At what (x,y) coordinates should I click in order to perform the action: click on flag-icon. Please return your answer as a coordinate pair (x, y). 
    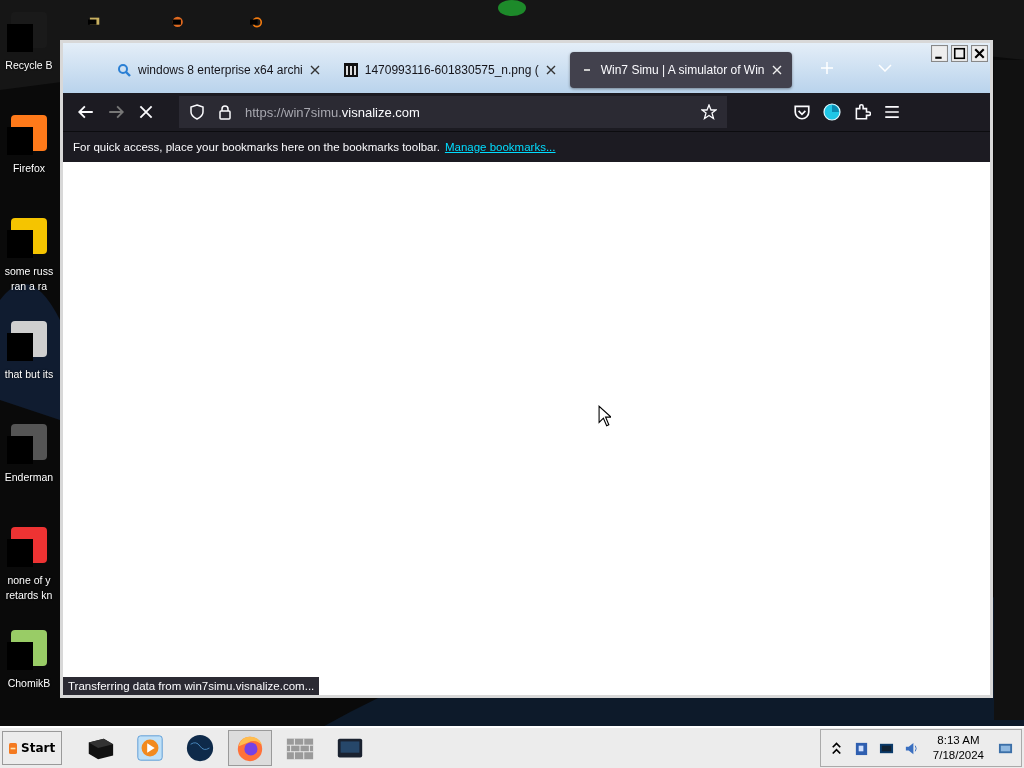
    Looking at the image, I should click on (13, 748).